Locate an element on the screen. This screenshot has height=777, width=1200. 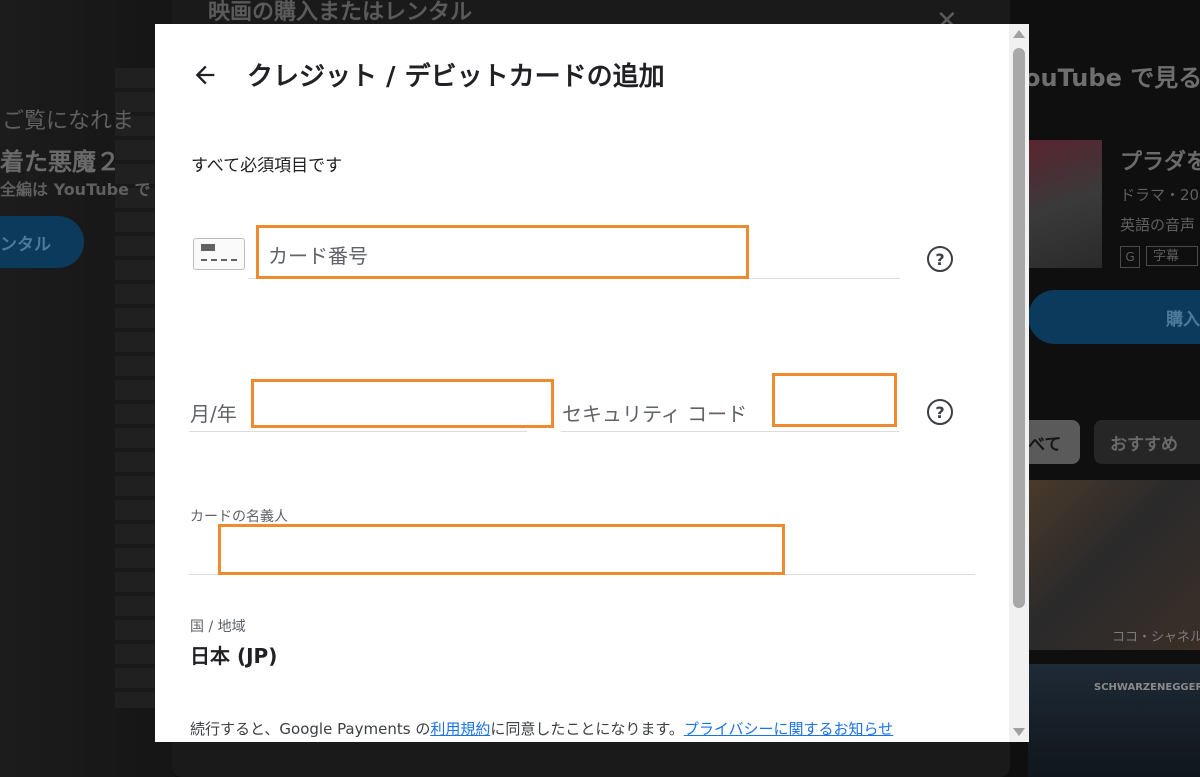
cardholder-input is located at coordinates (501, 549).